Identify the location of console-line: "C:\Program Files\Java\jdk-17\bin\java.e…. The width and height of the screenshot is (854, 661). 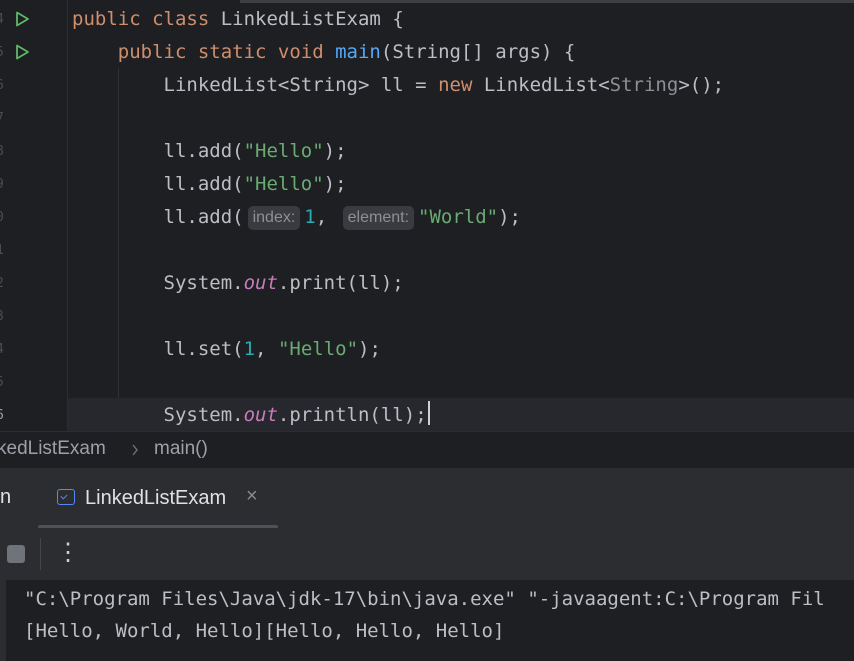
(424, 599).